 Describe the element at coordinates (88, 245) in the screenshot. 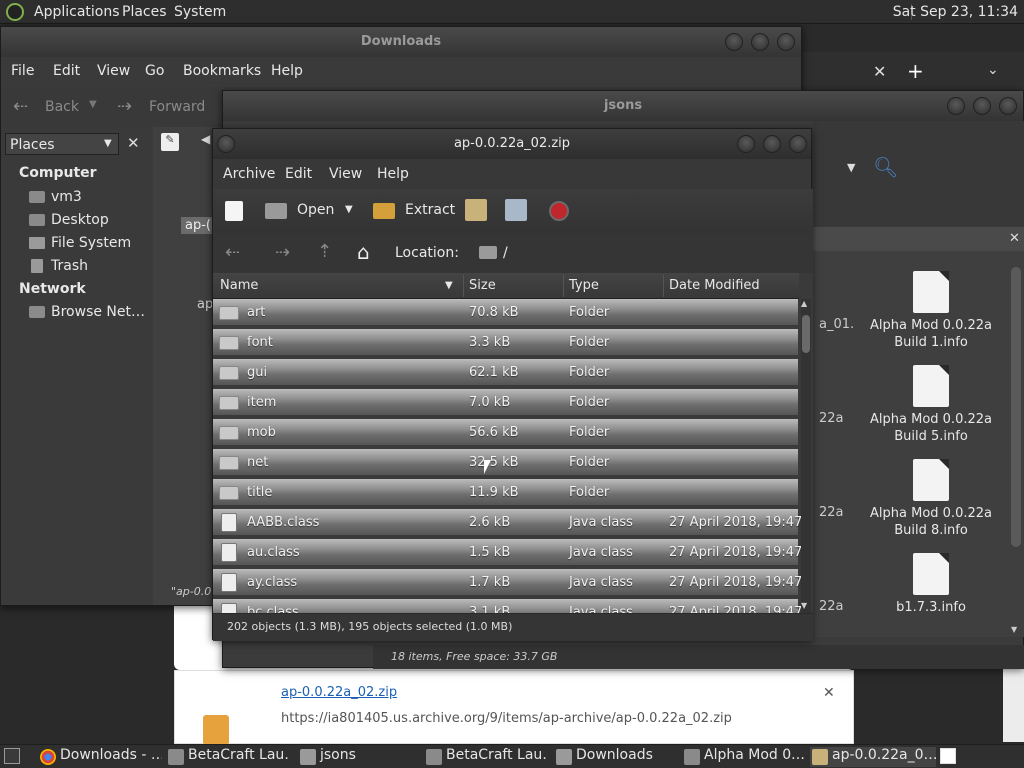

I see `sidebar-item-file-system: File System` at that location.